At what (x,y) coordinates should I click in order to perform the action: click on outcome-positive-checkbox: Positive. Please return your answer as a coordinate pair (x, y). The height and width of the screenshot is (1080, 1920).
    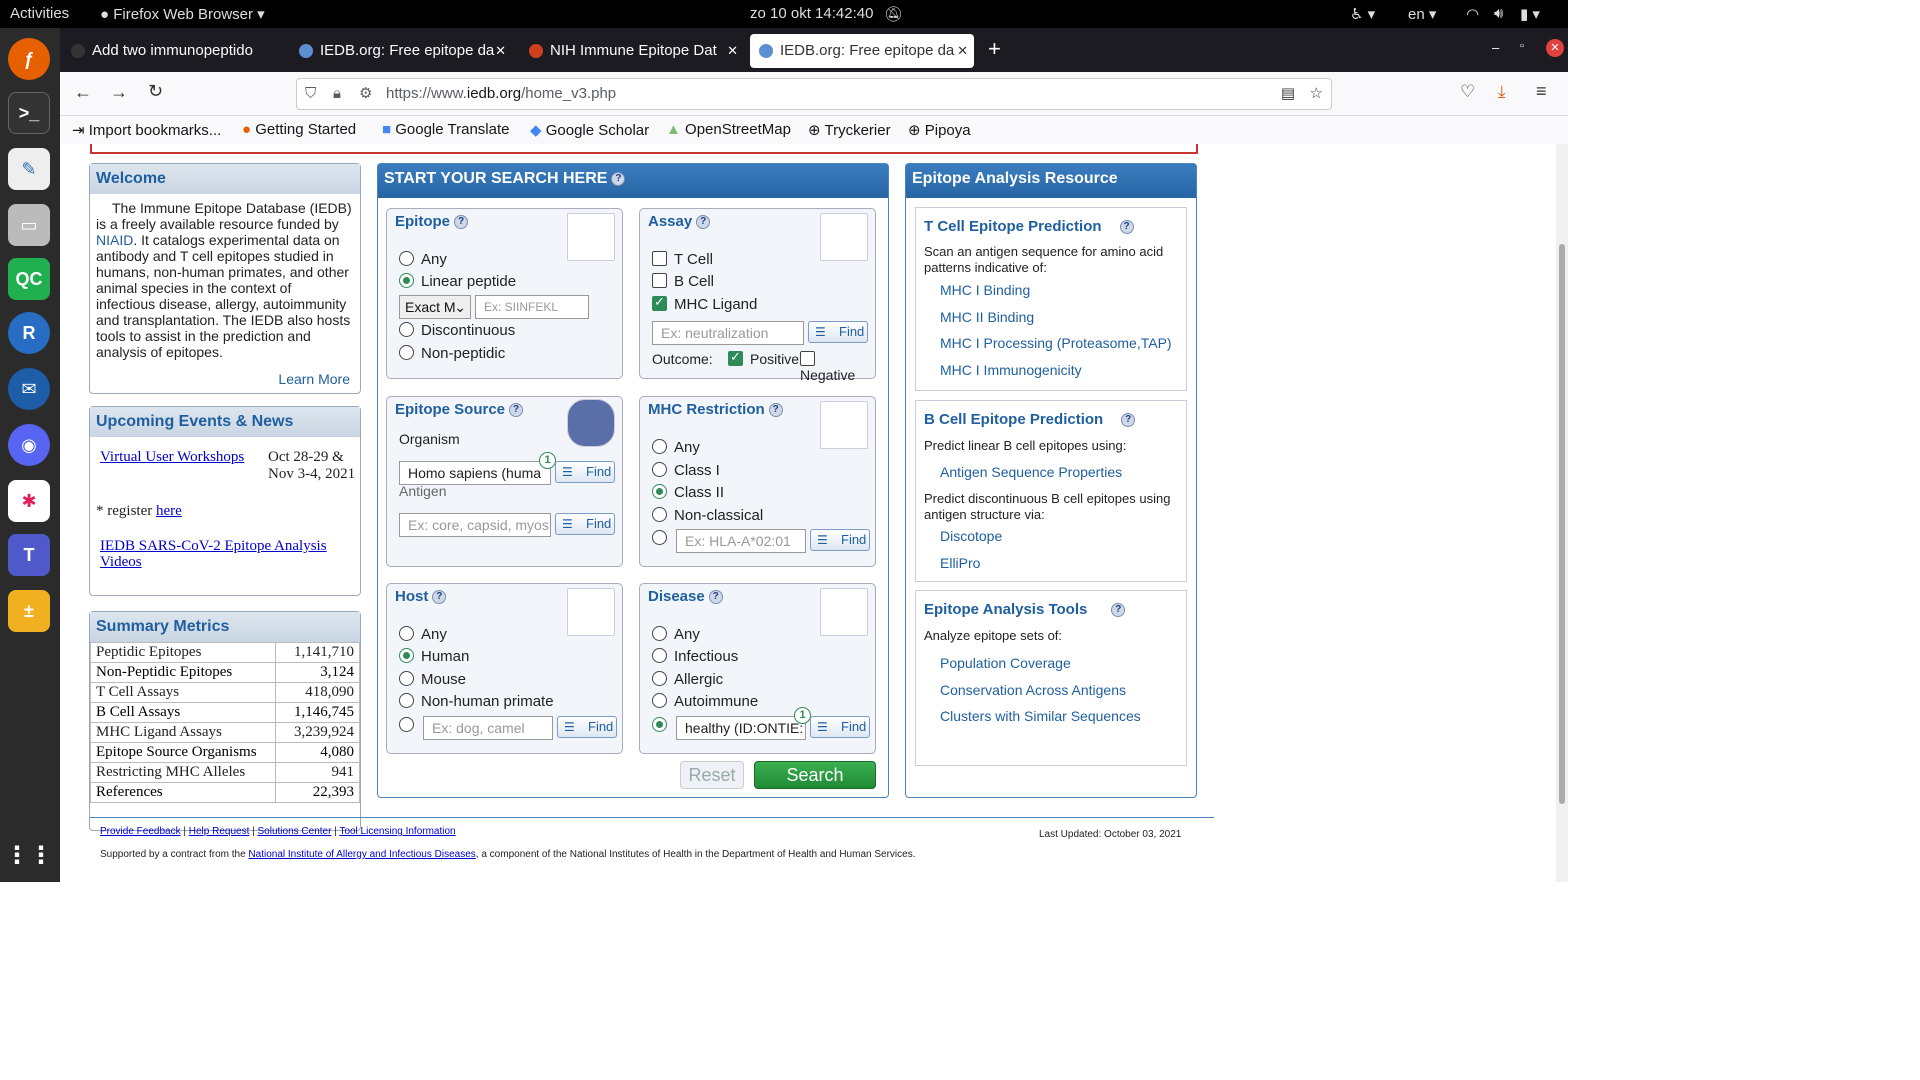
    Looking at the image, I should click on (763, 358).